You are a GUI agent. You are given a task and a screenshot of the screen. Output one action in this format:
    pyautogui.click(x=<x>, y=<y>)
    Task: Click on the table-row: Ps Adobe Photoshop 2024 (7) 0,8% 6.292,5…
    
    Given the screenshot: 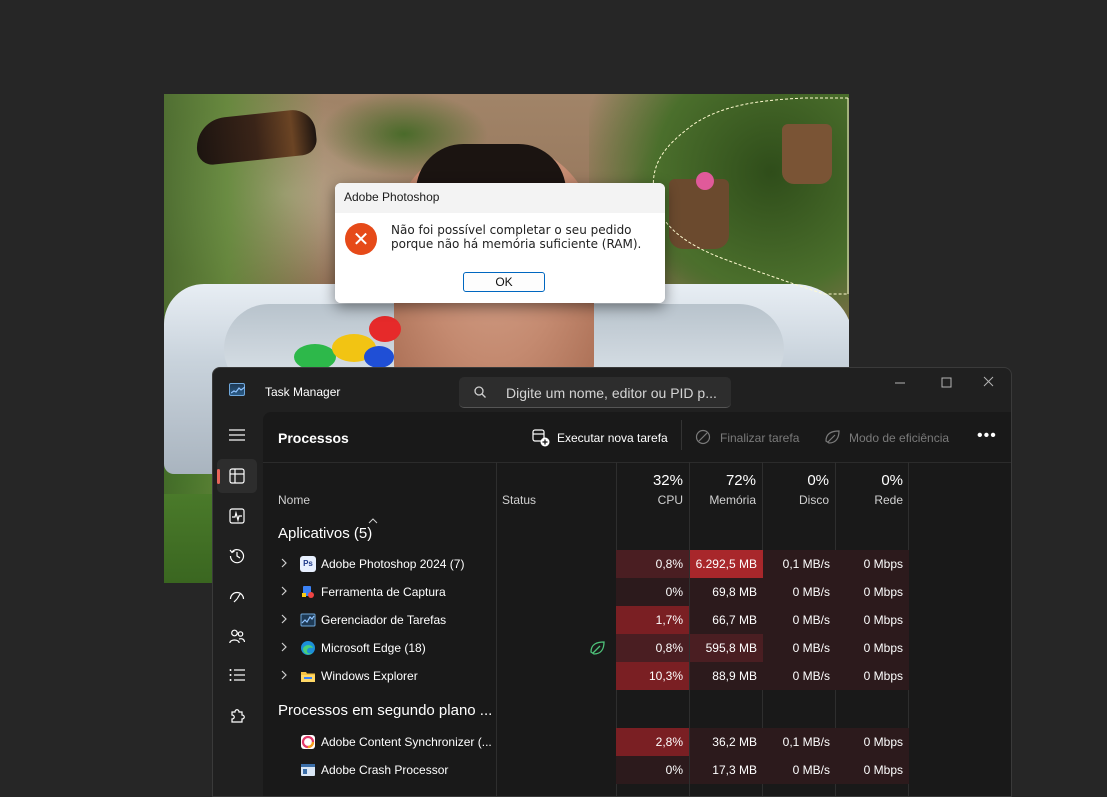 What is the action you would take?
    pyautogui.click(x=637, y=564)
    